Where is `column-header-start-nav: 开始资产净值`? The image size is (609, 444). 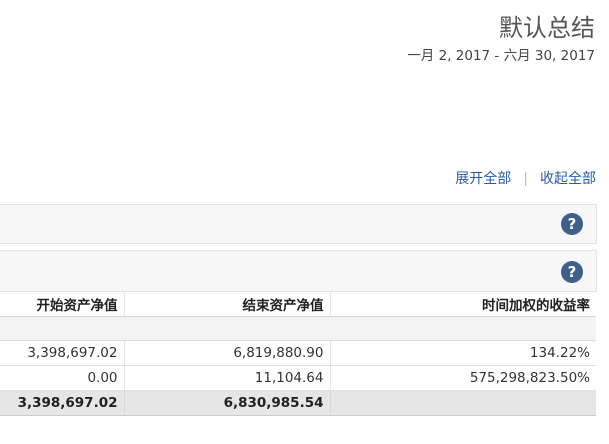
column-header-start-nav: 开始资产净值 is located at coordinates (62, 304).